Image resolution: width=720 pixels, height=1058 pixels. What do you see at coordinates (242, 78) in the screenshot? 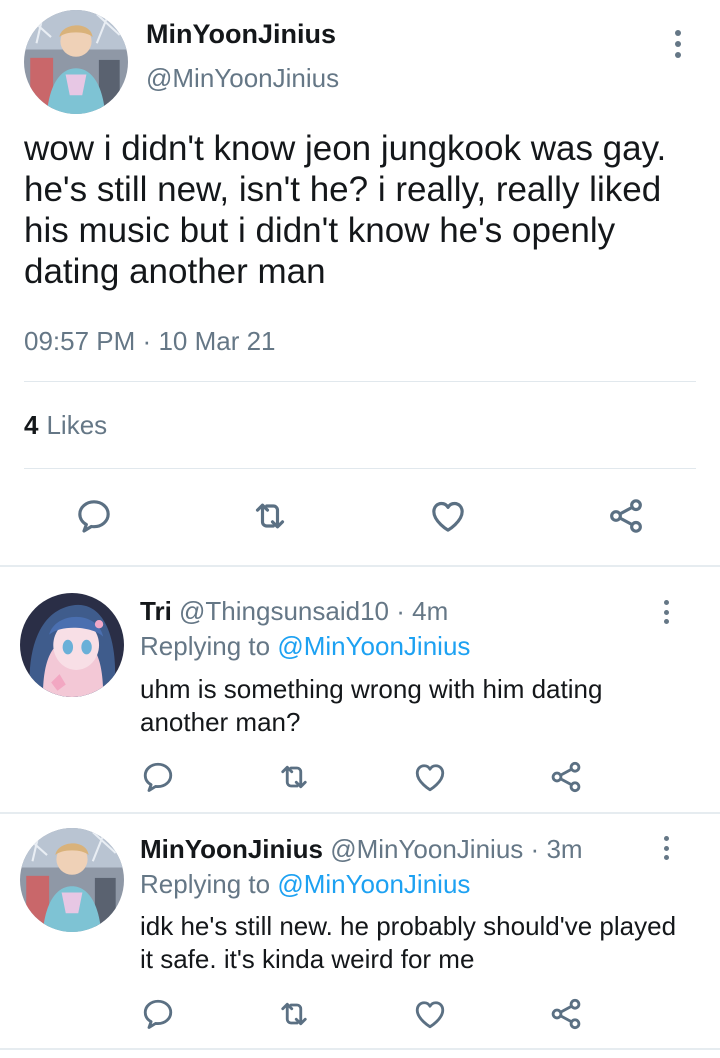
I see `author-handle: @MinYoonJinius` at bounding box center [242, 78].